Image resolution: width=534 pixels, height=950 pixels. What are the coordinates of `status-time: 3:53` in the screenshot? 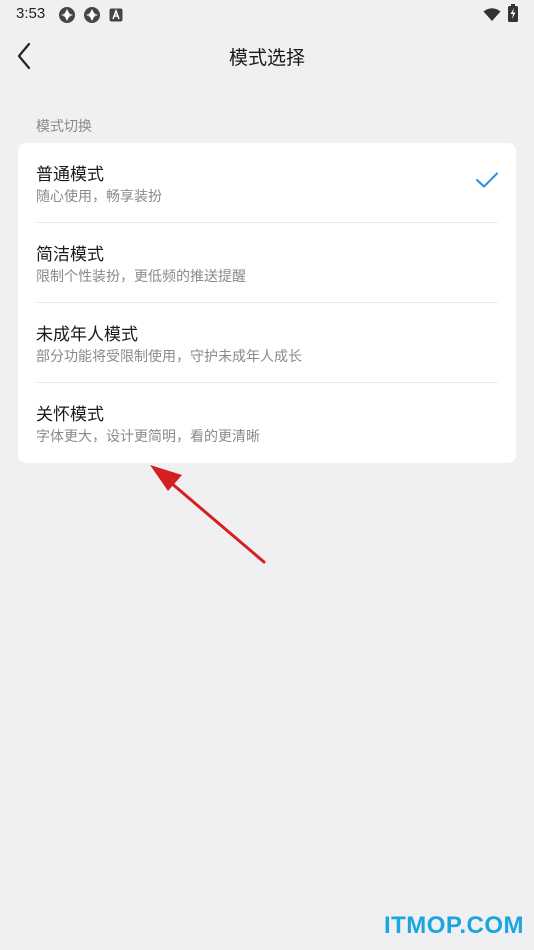 It's located at (31, 13).